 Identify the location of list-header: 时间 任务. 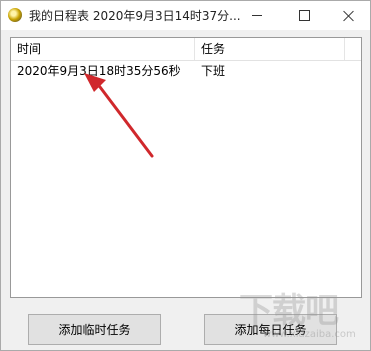
(186, 49).